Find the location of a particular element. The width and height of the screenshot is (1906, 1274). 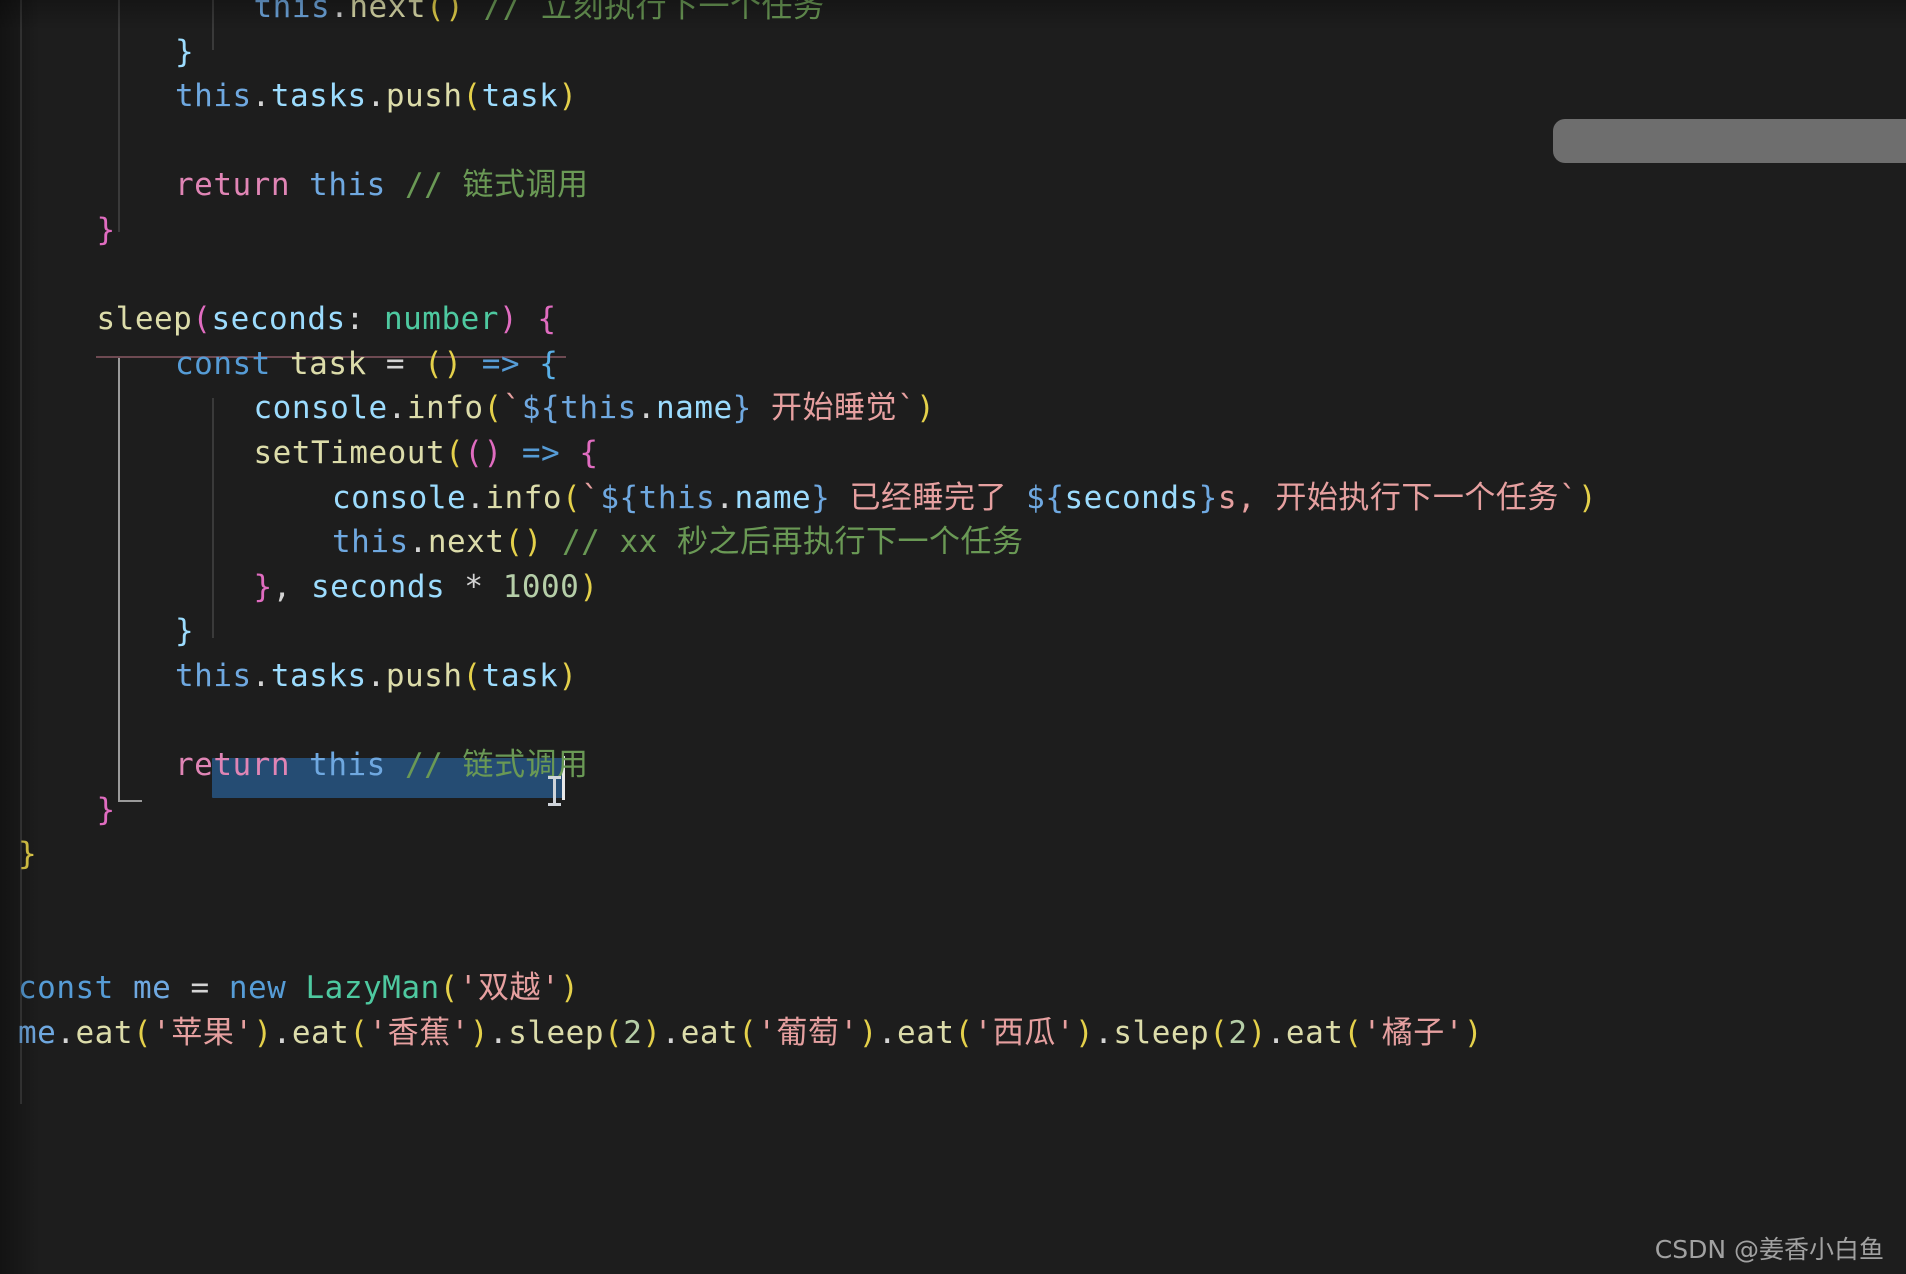

code-token: // 链式调用 is located at coordinates (496, 185).